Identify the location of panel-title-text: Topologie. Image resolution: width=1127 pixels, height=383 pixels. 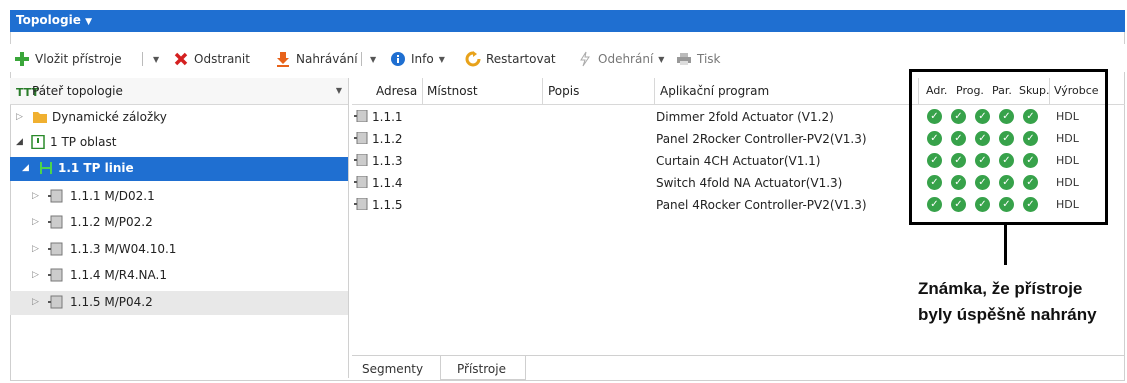
(48, 20).